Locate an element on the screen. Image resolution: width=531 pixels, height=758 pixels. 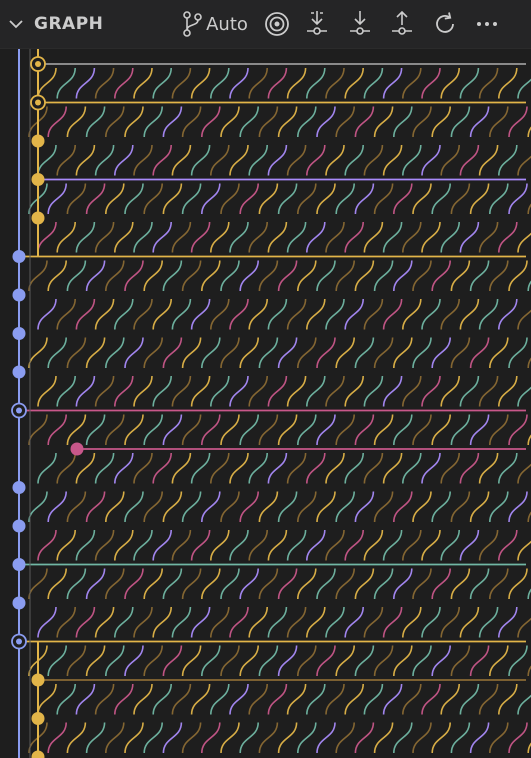
target-button is located at coordinates (277, 24).